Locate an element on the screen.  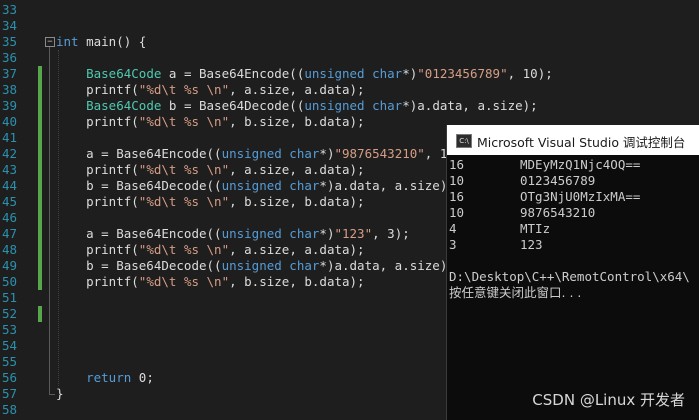
line-number: 37 is located at coordinates (9, 73).